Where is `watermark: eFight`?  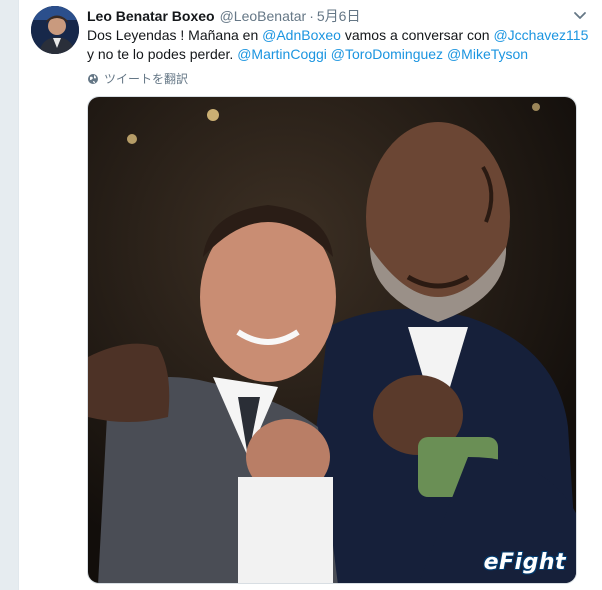 watermark: eFight is located at coordinates (524, 562).